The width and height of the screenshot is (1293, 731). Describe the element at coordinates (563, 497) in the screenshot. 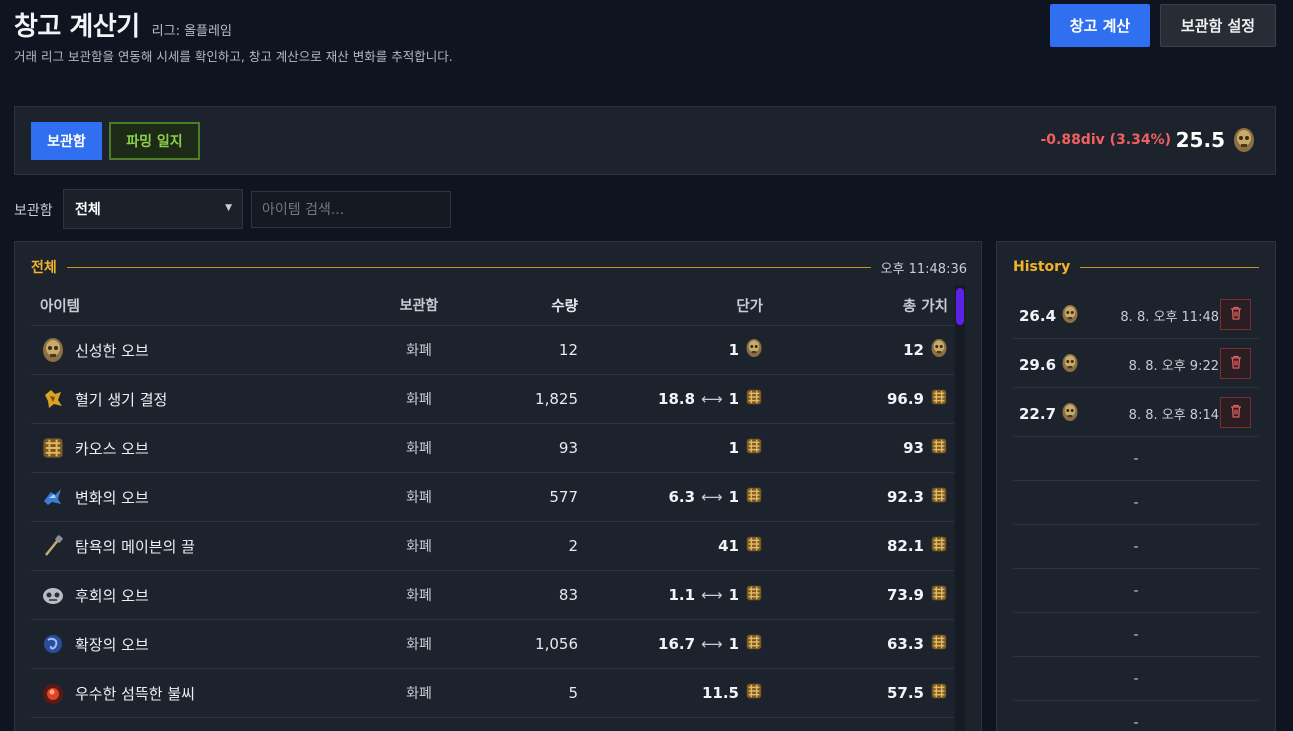

I see `item-qty: 577` at that location.